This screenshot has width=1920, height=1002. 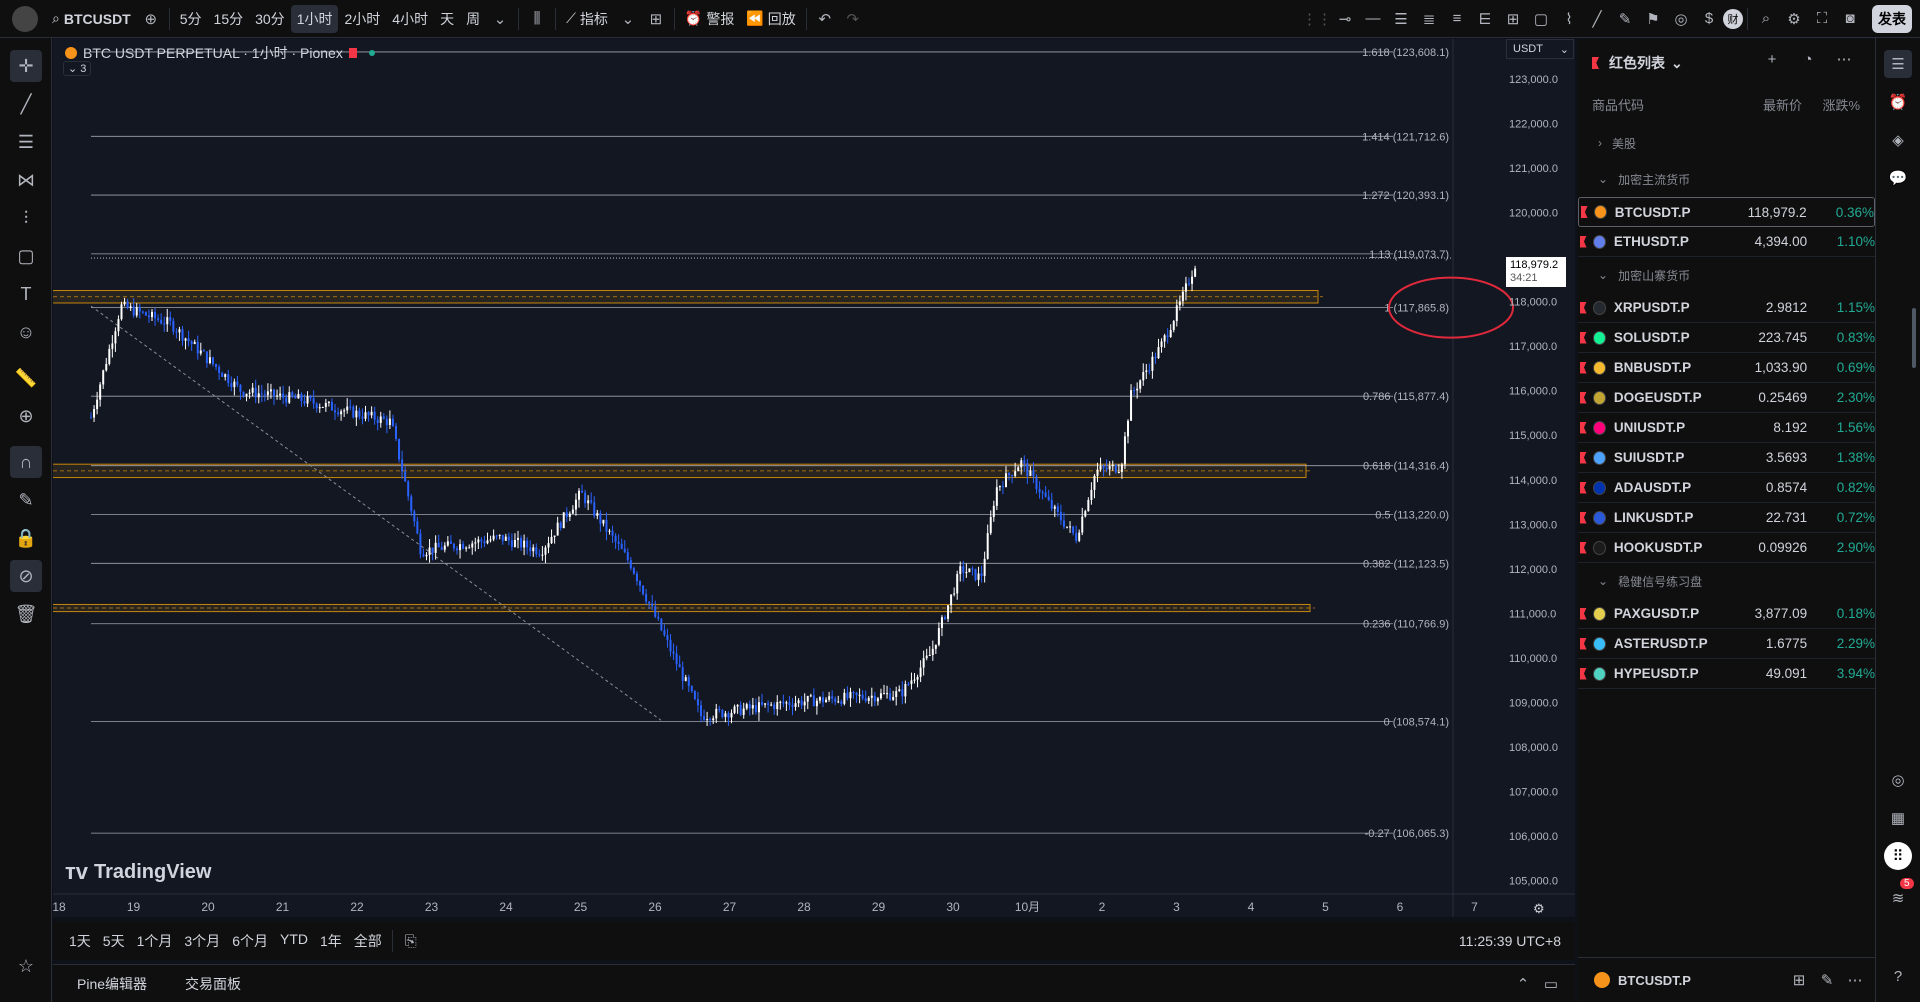 I want to click on tradingview-watermark: ᴛᴠ TradingView, so click(x=138, y=872).